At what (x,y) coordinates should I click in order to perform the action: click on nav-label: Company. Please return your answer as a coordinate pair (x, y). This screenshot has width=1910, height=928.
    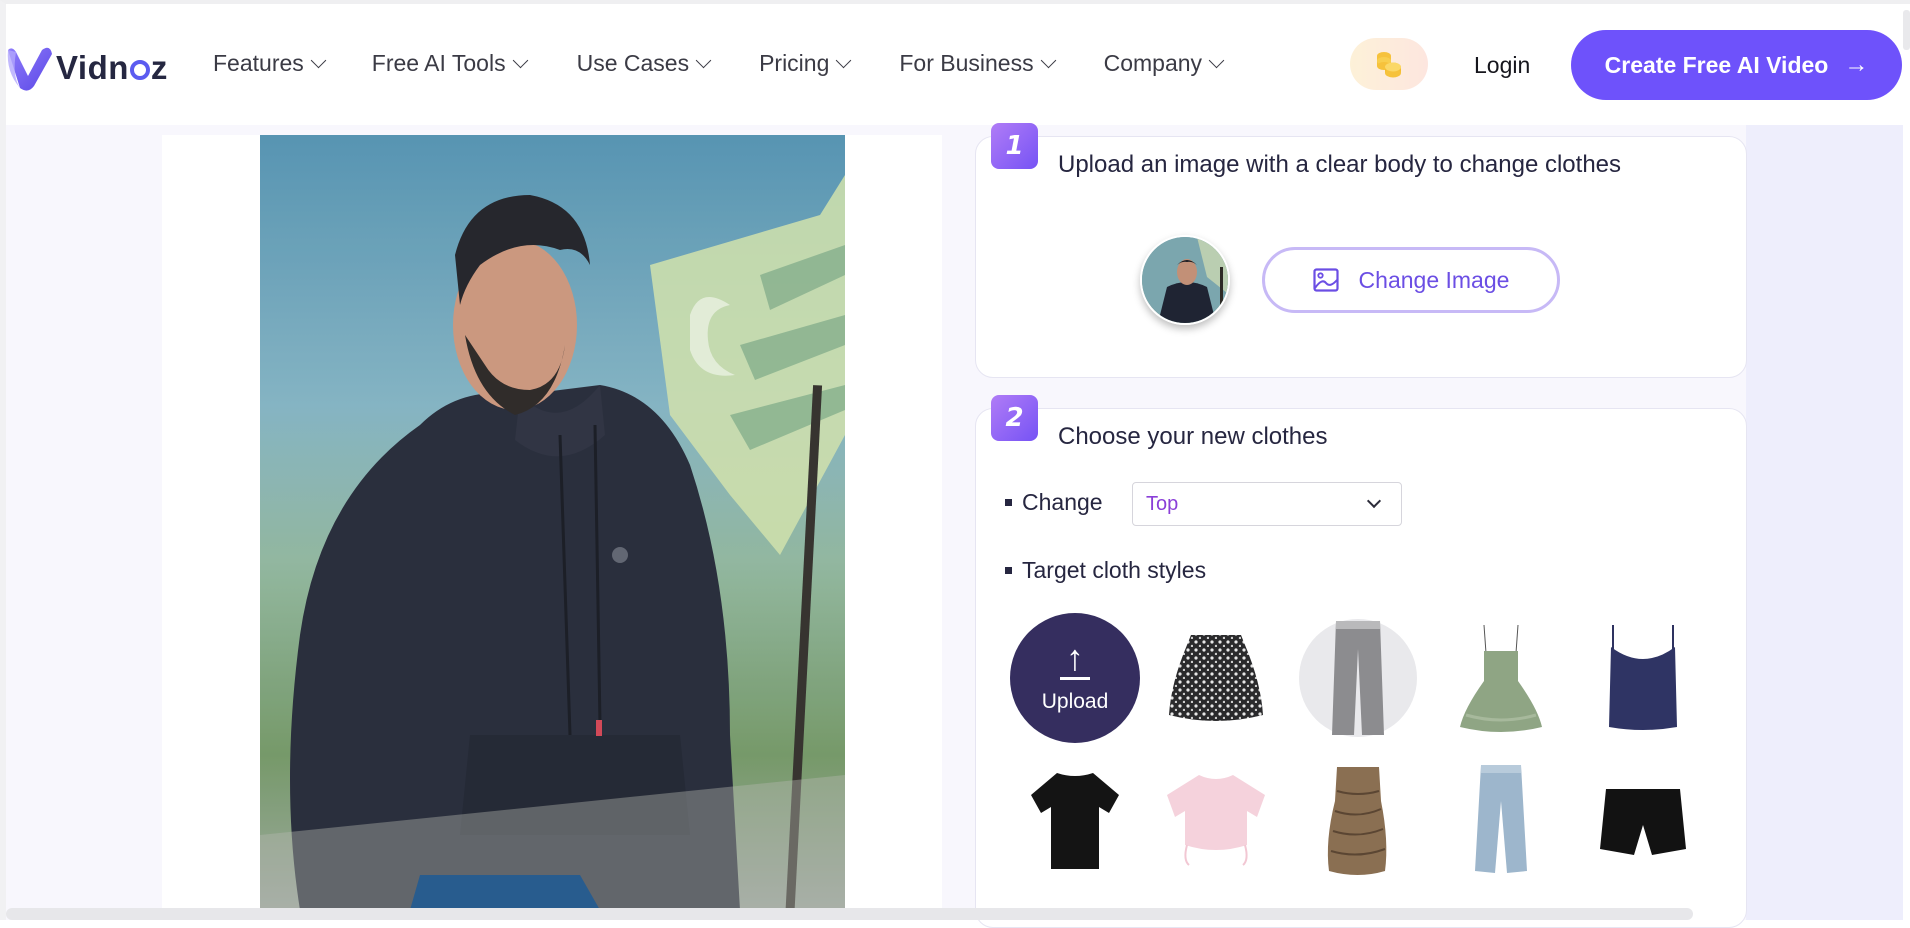
    Looking at the image, I should click on (1153, 63).